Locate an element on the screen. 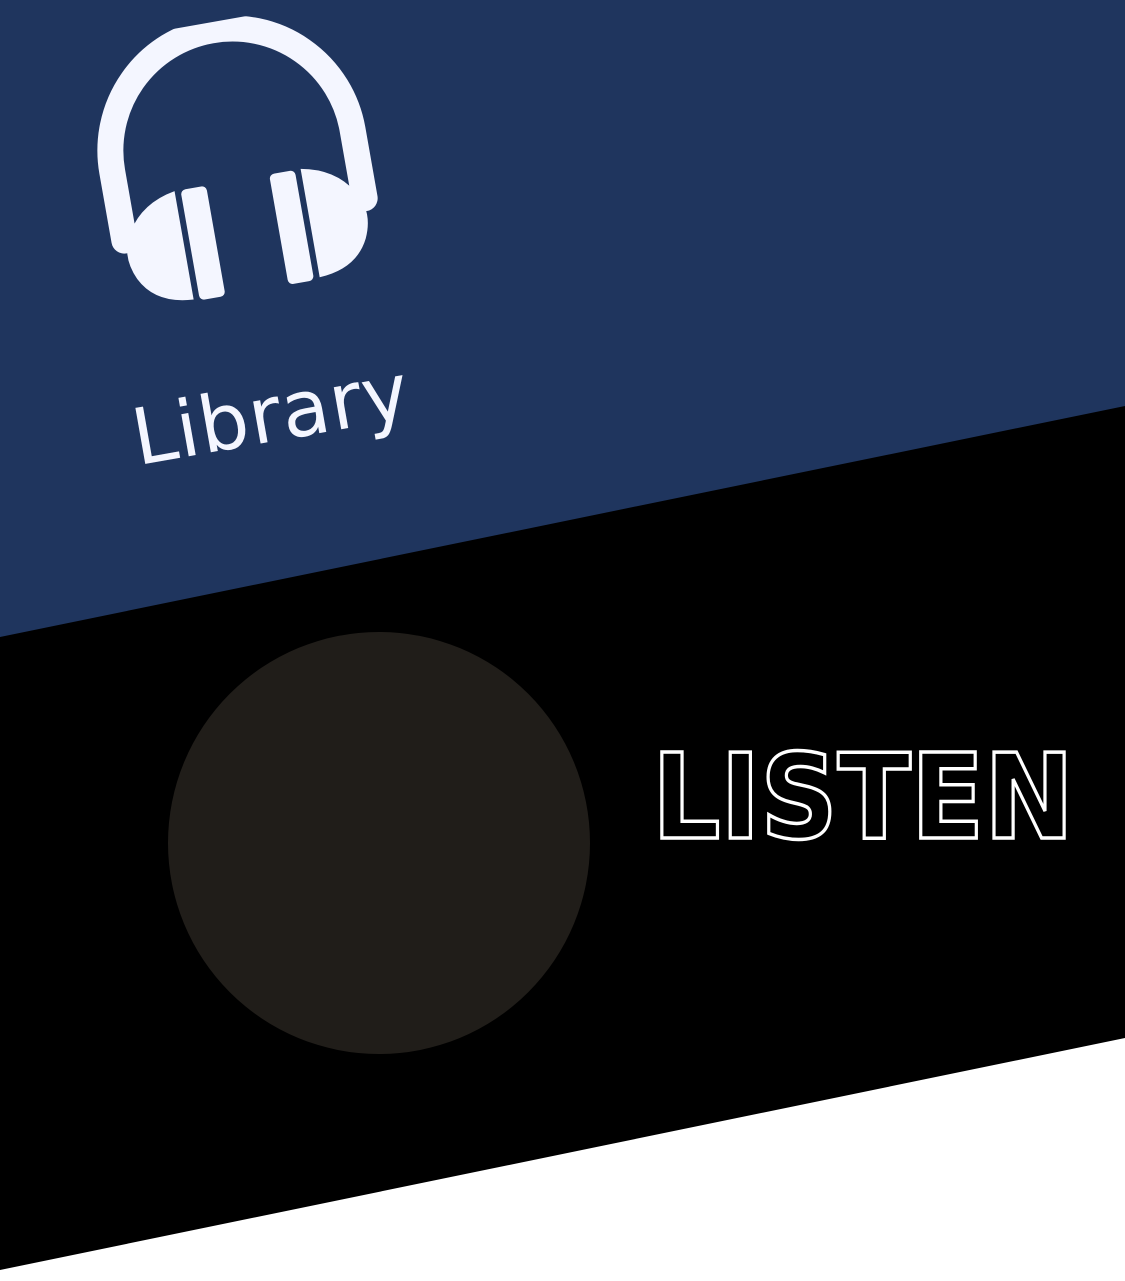 Image resolution: width=1125 pixels, height=1281 pixels. listen-label: LISTEN is located at coordinates (864, 795).